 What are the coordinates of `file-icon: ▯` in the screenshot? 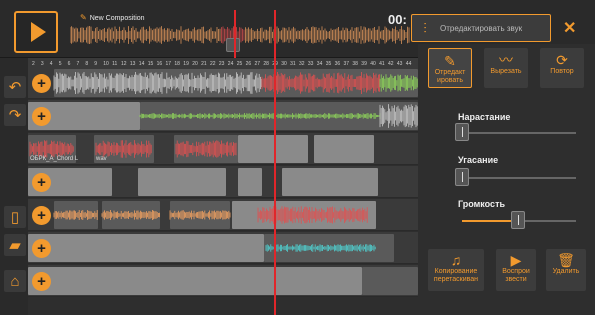 It's located at (15, 217).